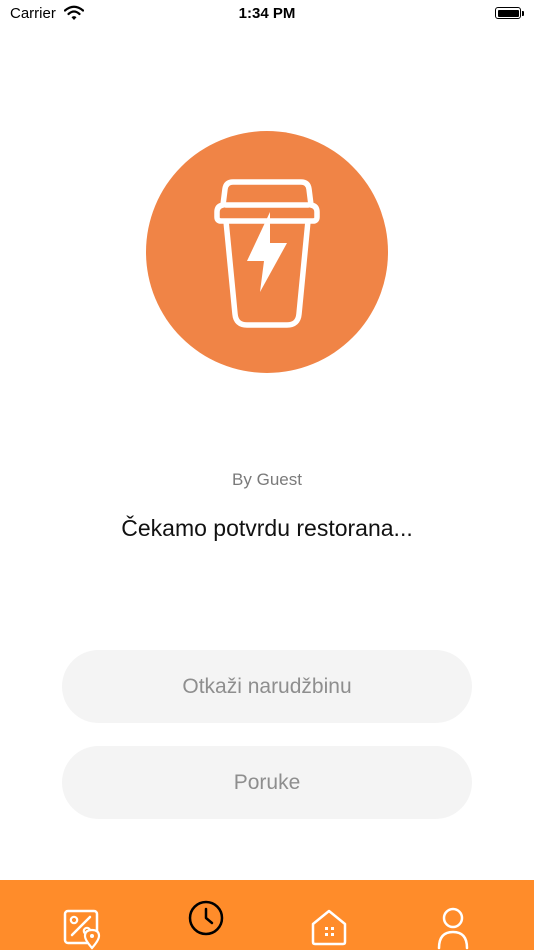 The height and width of the screenshot is (950, 534). Describe the element at coordinates (523, 13) in the screenshot. I see `battery-cap` at that location.